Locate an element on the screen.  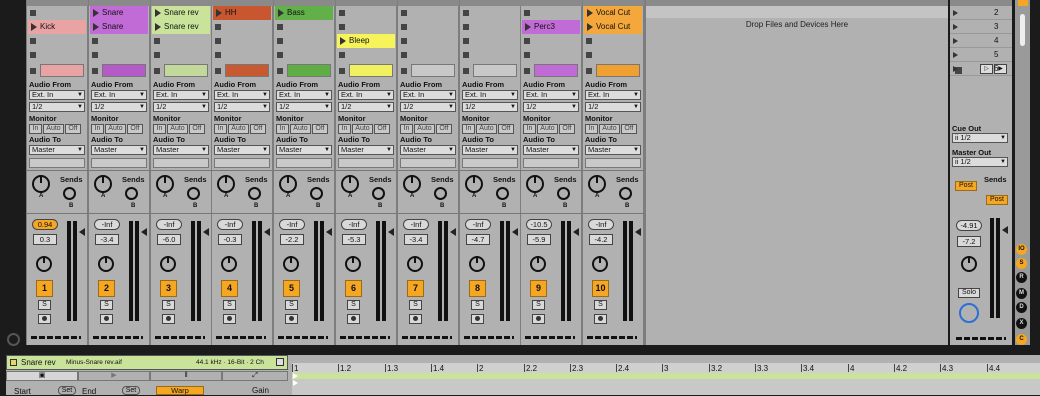
pan-value: 0.3 is located at coordinates (45, 239).